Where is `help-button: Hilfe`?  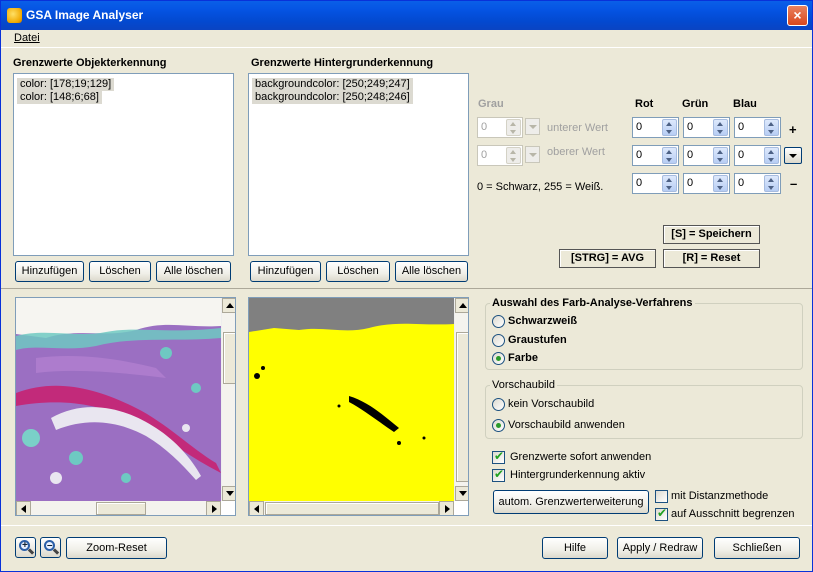 help-button: Hilfe is located at coordinates (575, 548).